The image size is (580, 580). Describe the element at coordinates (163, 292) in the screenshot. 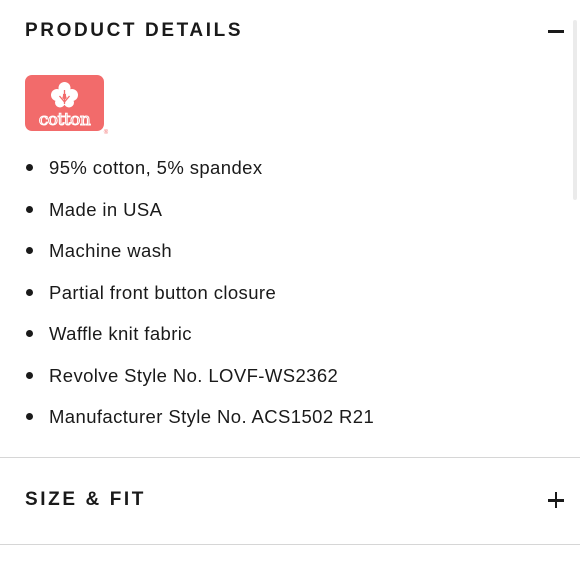

I see `list-item-text: Partial front button closure` at that location.